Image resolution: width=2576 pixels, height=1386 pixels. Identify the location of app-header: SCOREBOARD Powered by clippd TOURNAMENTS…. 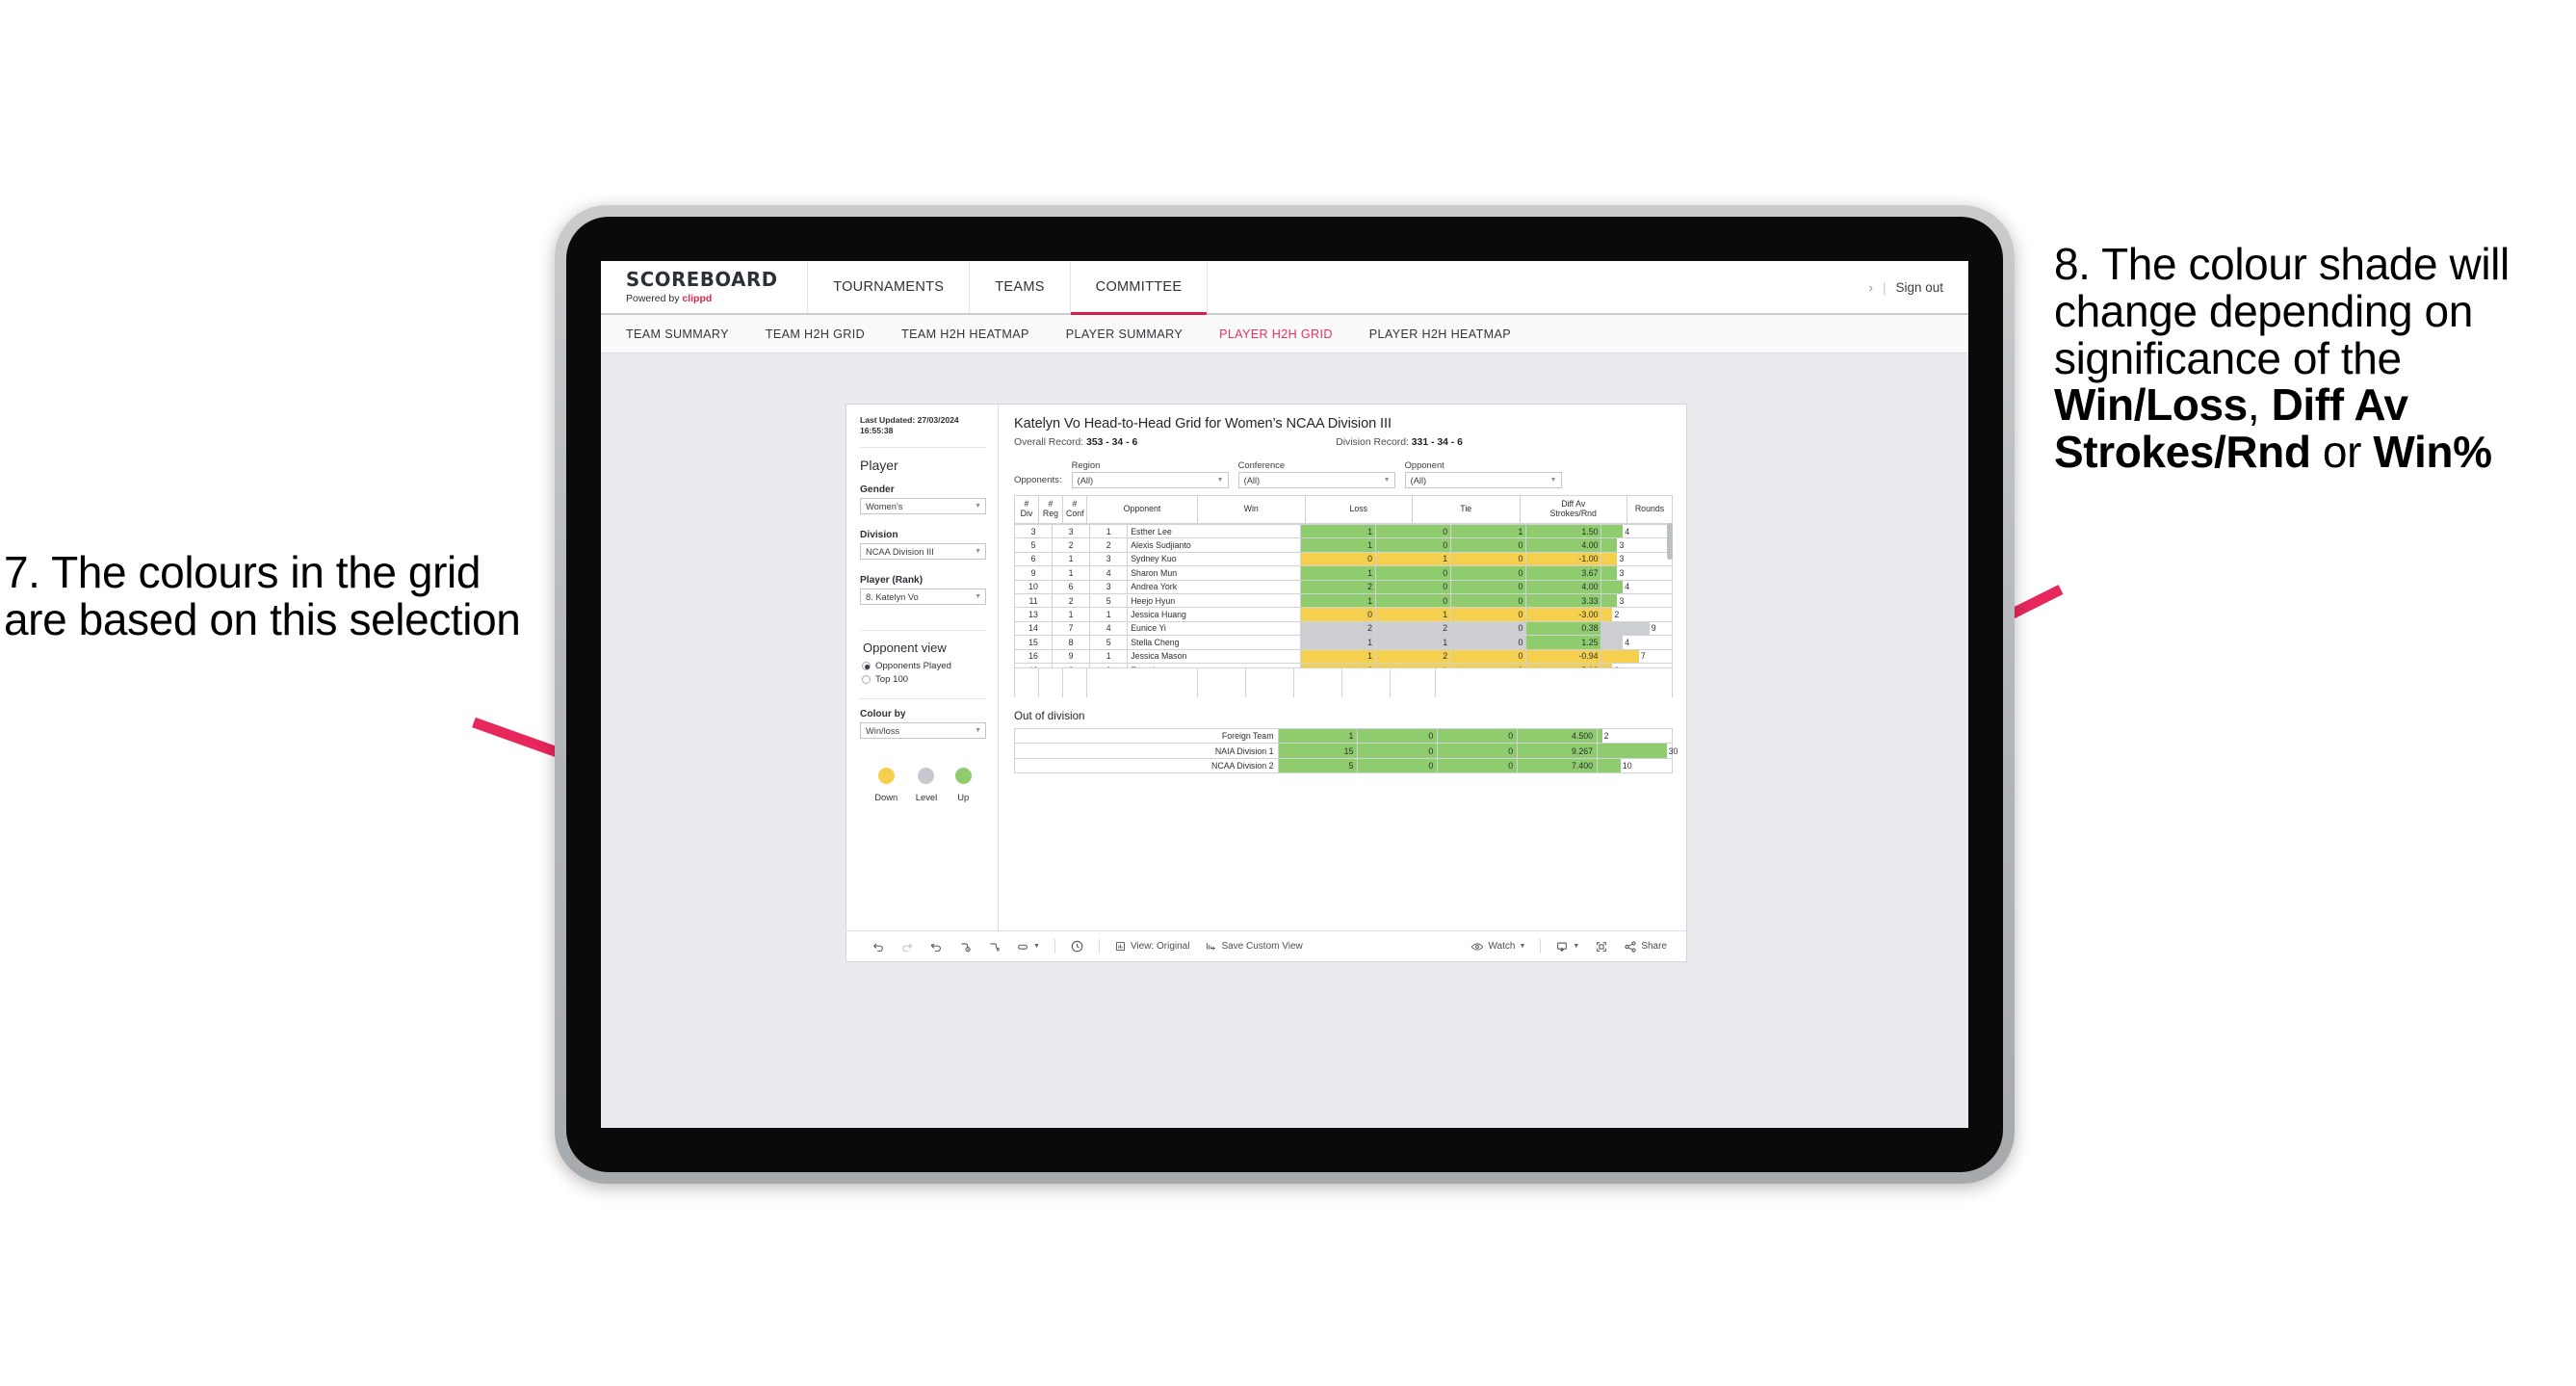
(1284, 288).